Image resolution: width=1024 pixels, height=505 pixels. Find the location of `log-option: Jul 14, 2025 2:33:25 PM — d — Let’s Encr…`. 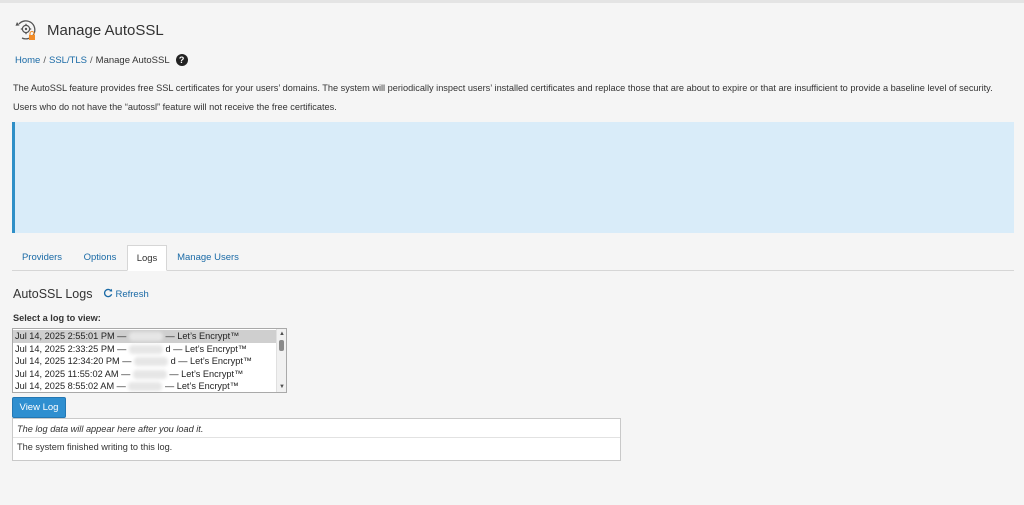

log-option: Jul 14, 2025 2:33:25 PM — d — Let’s Encr… is located at coordinates (145, 349).